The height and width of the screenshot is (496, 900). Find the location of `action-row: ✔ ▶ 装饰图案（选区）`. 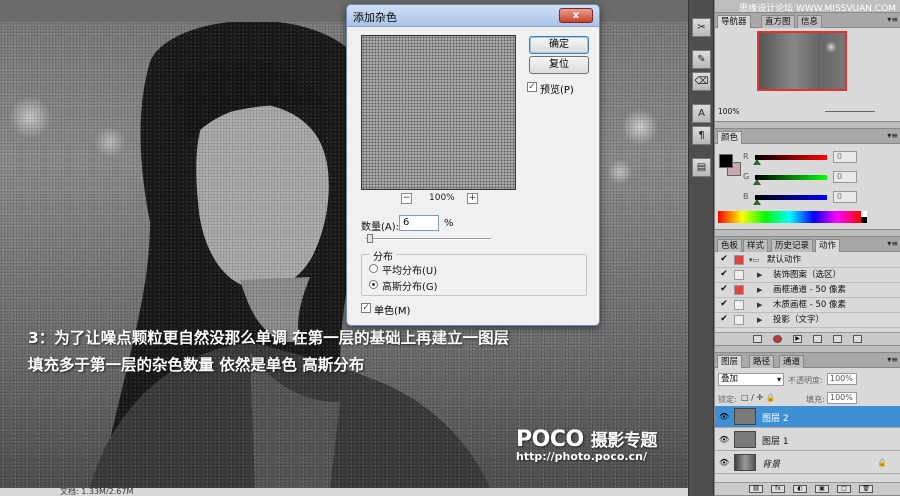

action-row: ✔ ▶ 装饰图案（选区） is located at coordinates (807, 275).